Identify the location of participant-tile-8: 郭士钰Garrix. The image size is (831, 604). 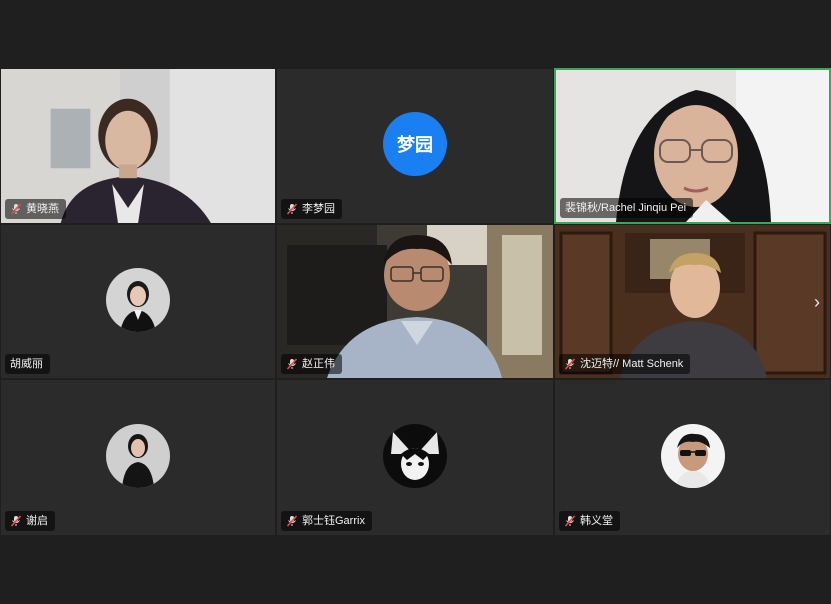
(415, 457).